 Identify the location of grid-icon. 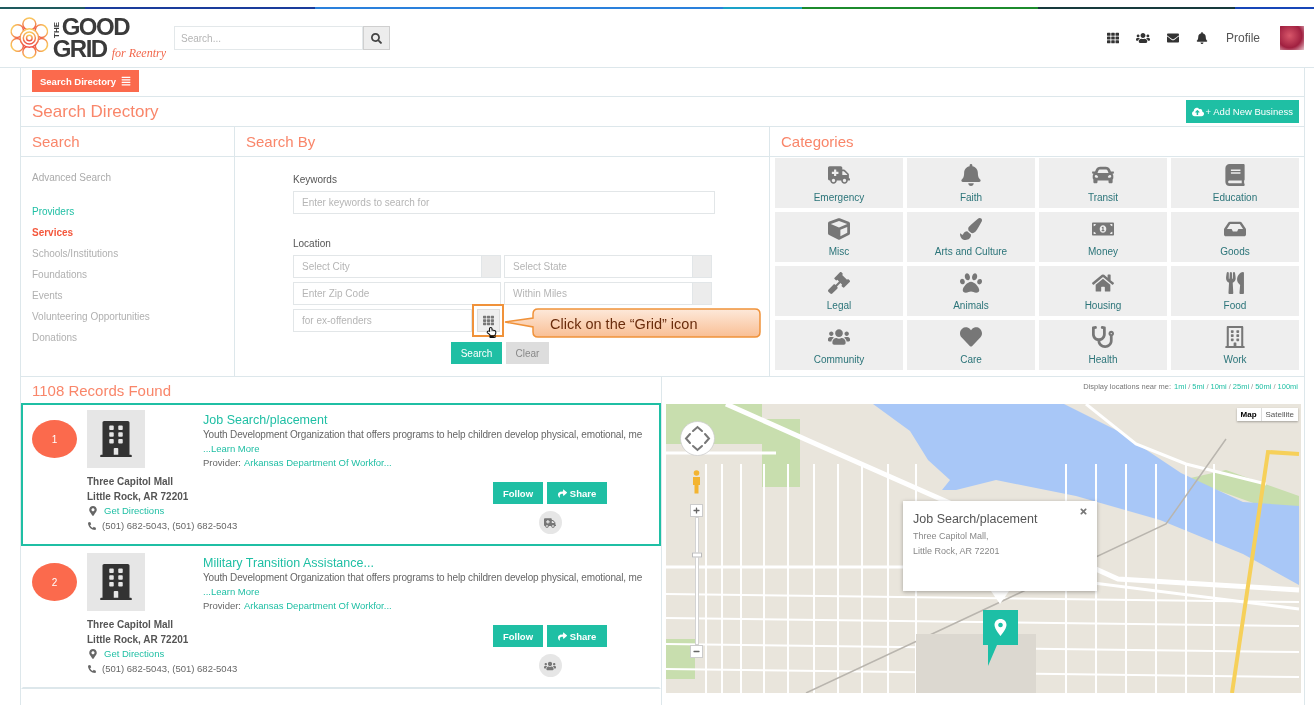
(488, 320).